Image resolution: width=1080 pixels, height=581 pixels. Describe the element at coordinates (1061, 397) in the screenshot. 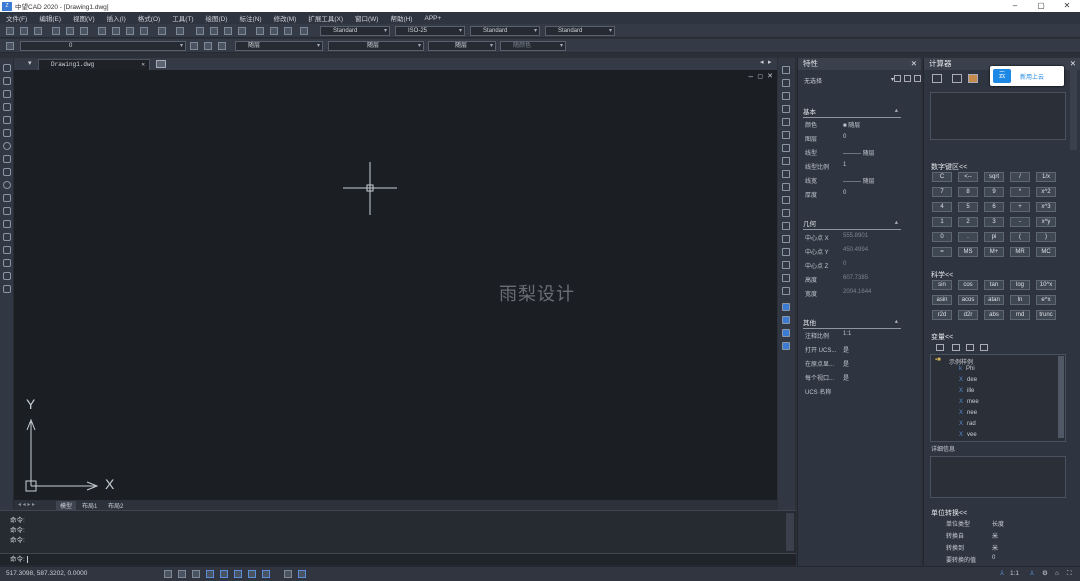

I see `variables-scrollbar` at that location.